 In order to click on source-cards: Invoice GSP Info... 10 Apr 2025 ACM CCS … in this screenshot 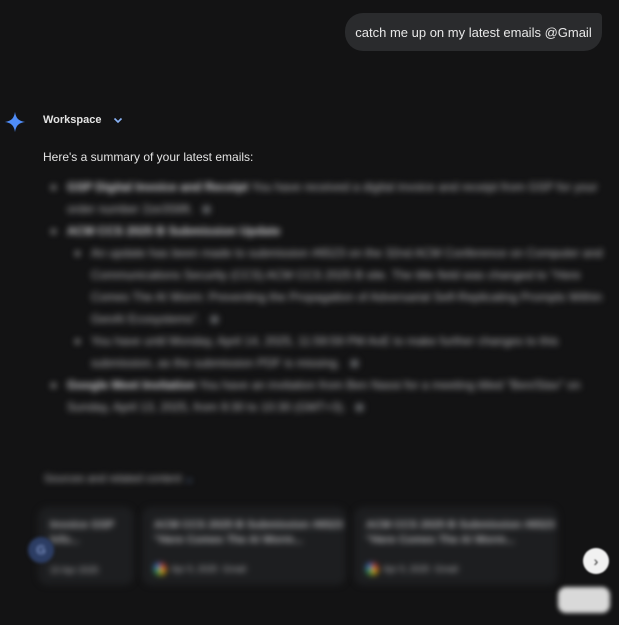, I will do `click(328, 546)`.